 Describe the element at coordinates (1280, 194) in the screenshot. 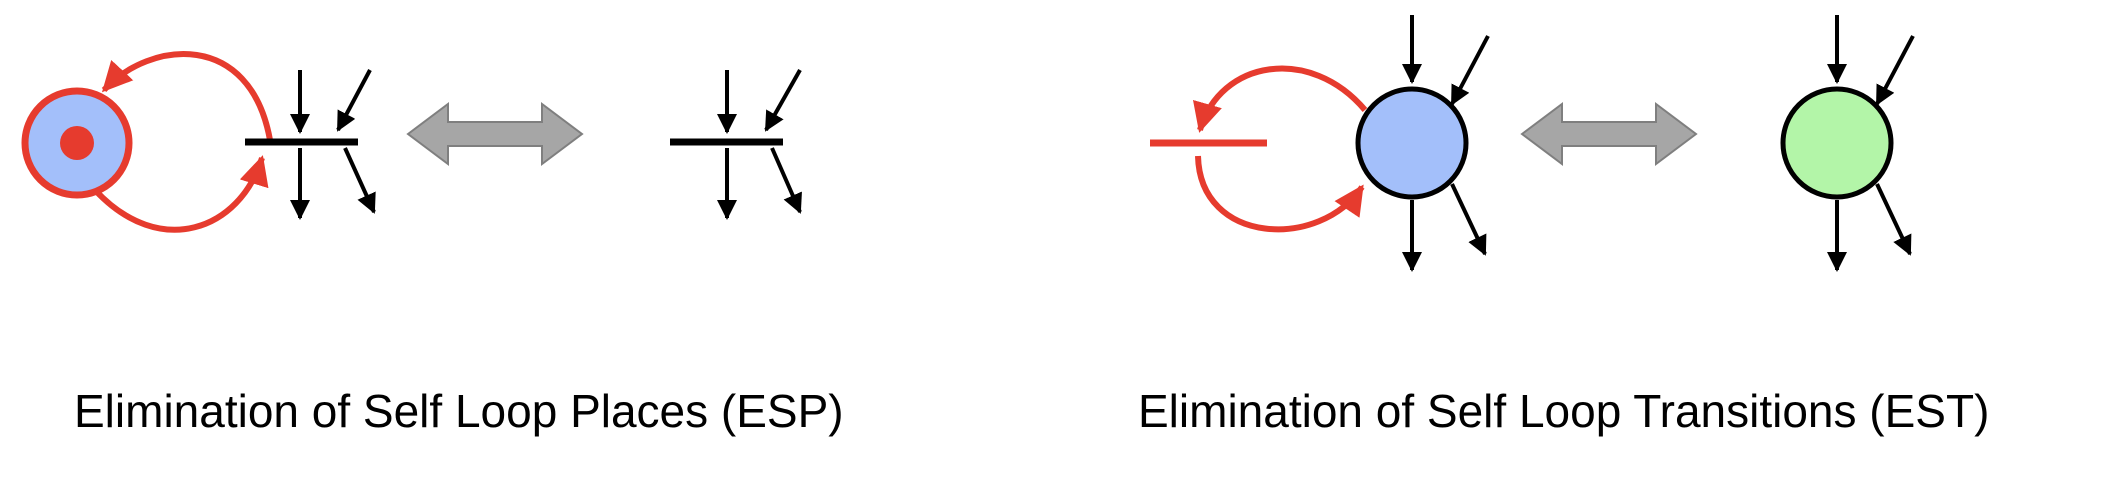

I see `est-loop-arc-to-place` at that location.